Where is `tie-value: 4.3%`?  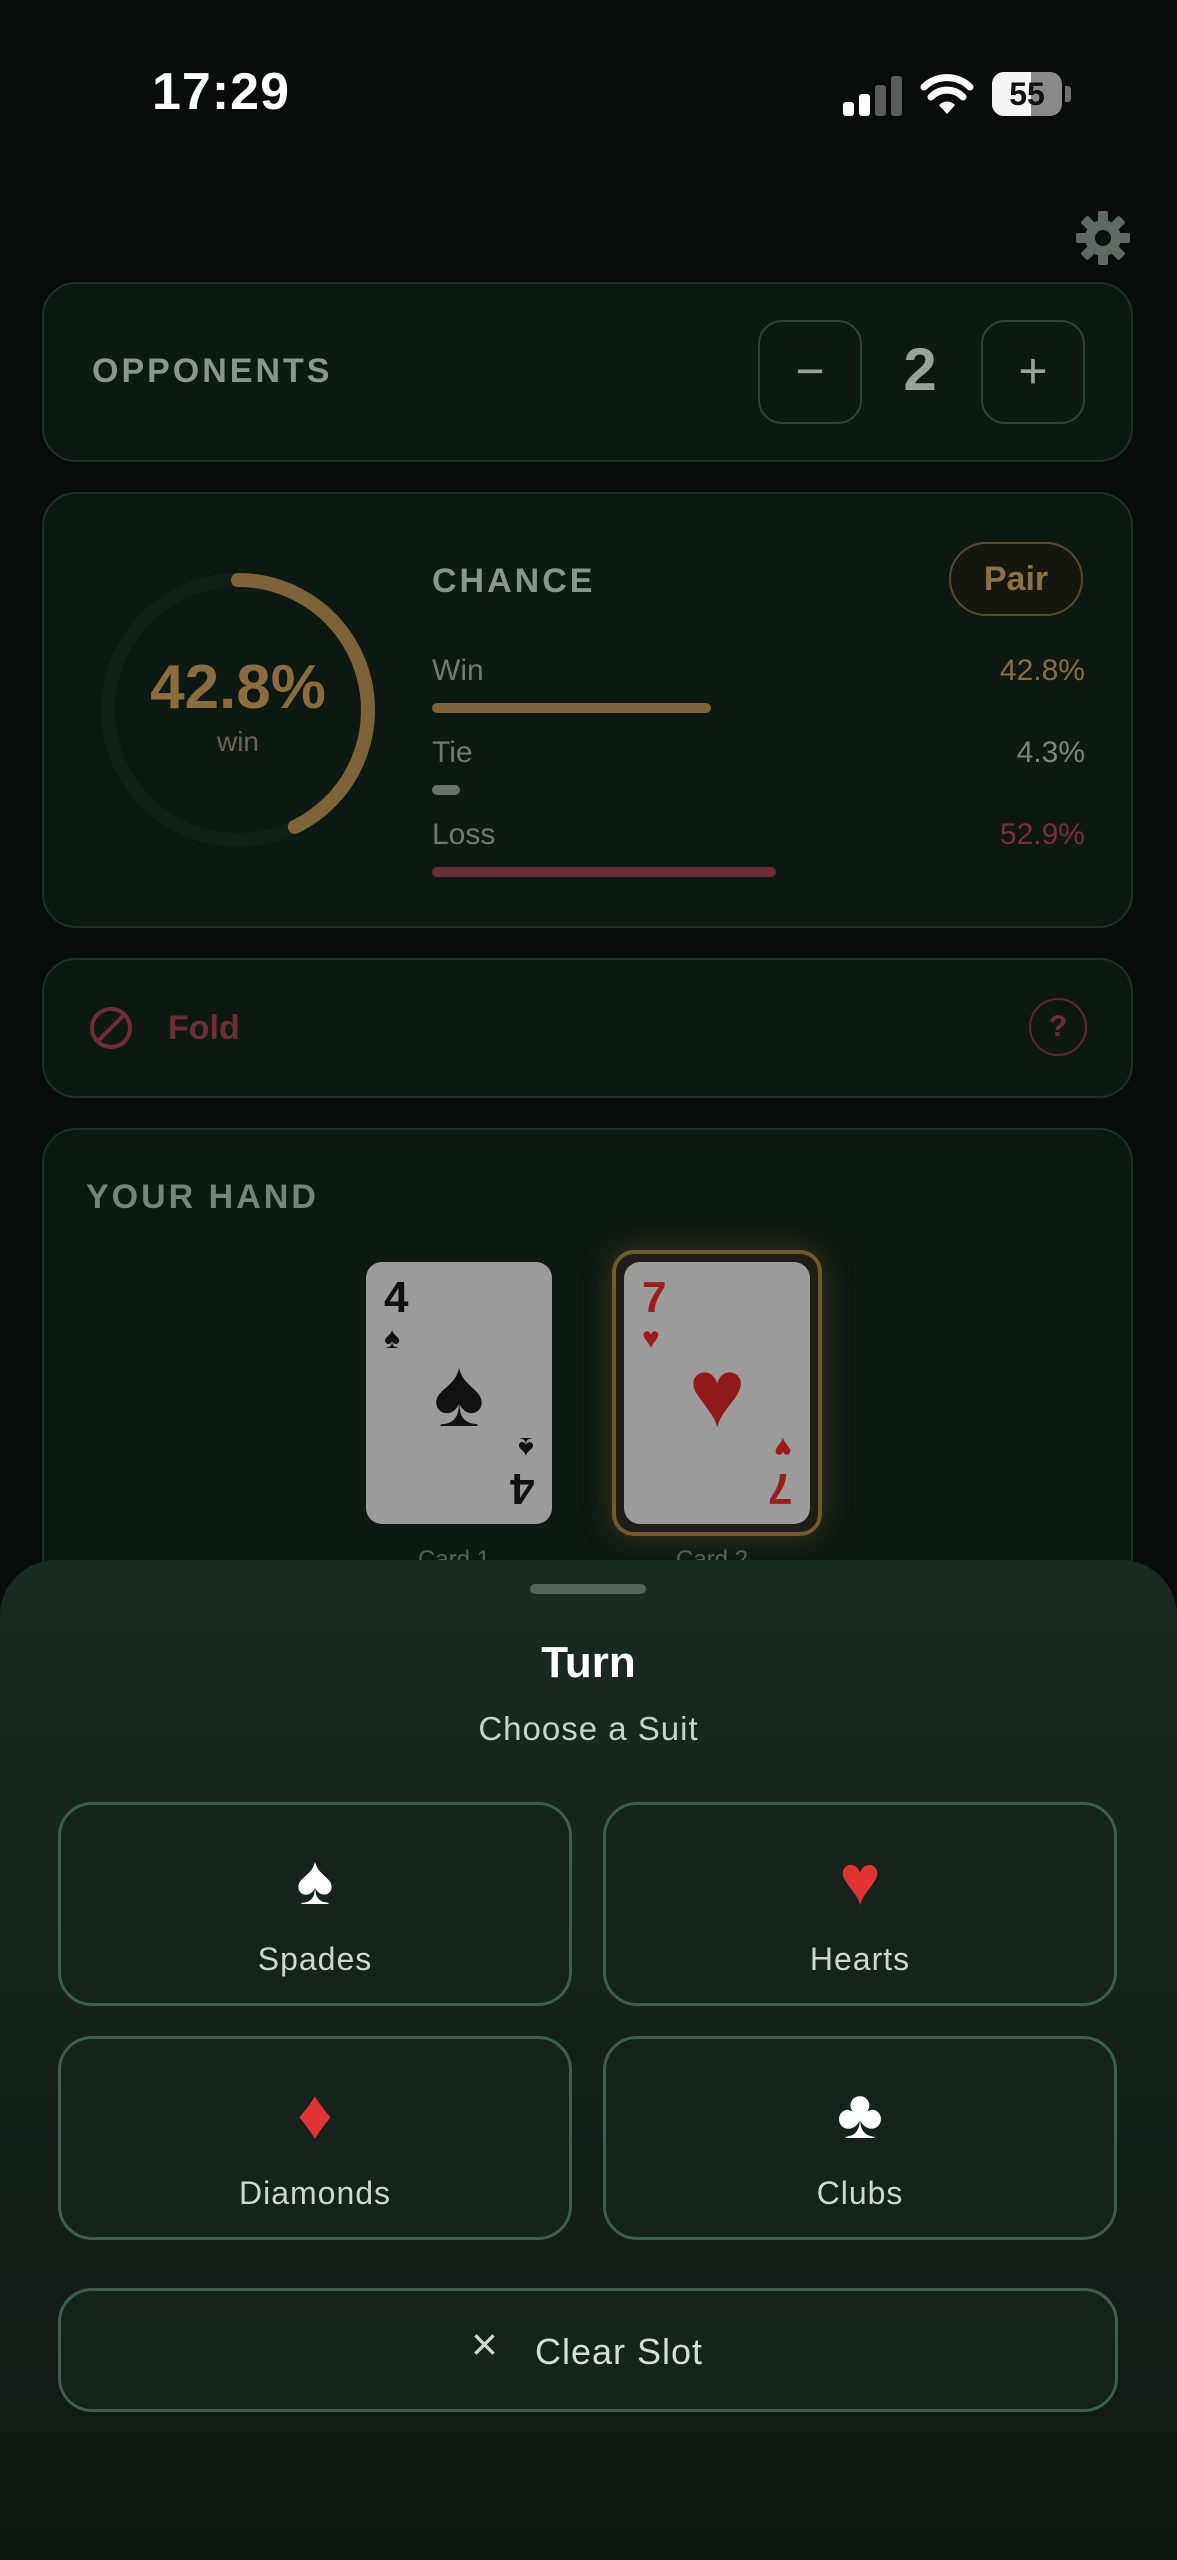 tie-value: 4.3% is located at coordinates (1050, 752).